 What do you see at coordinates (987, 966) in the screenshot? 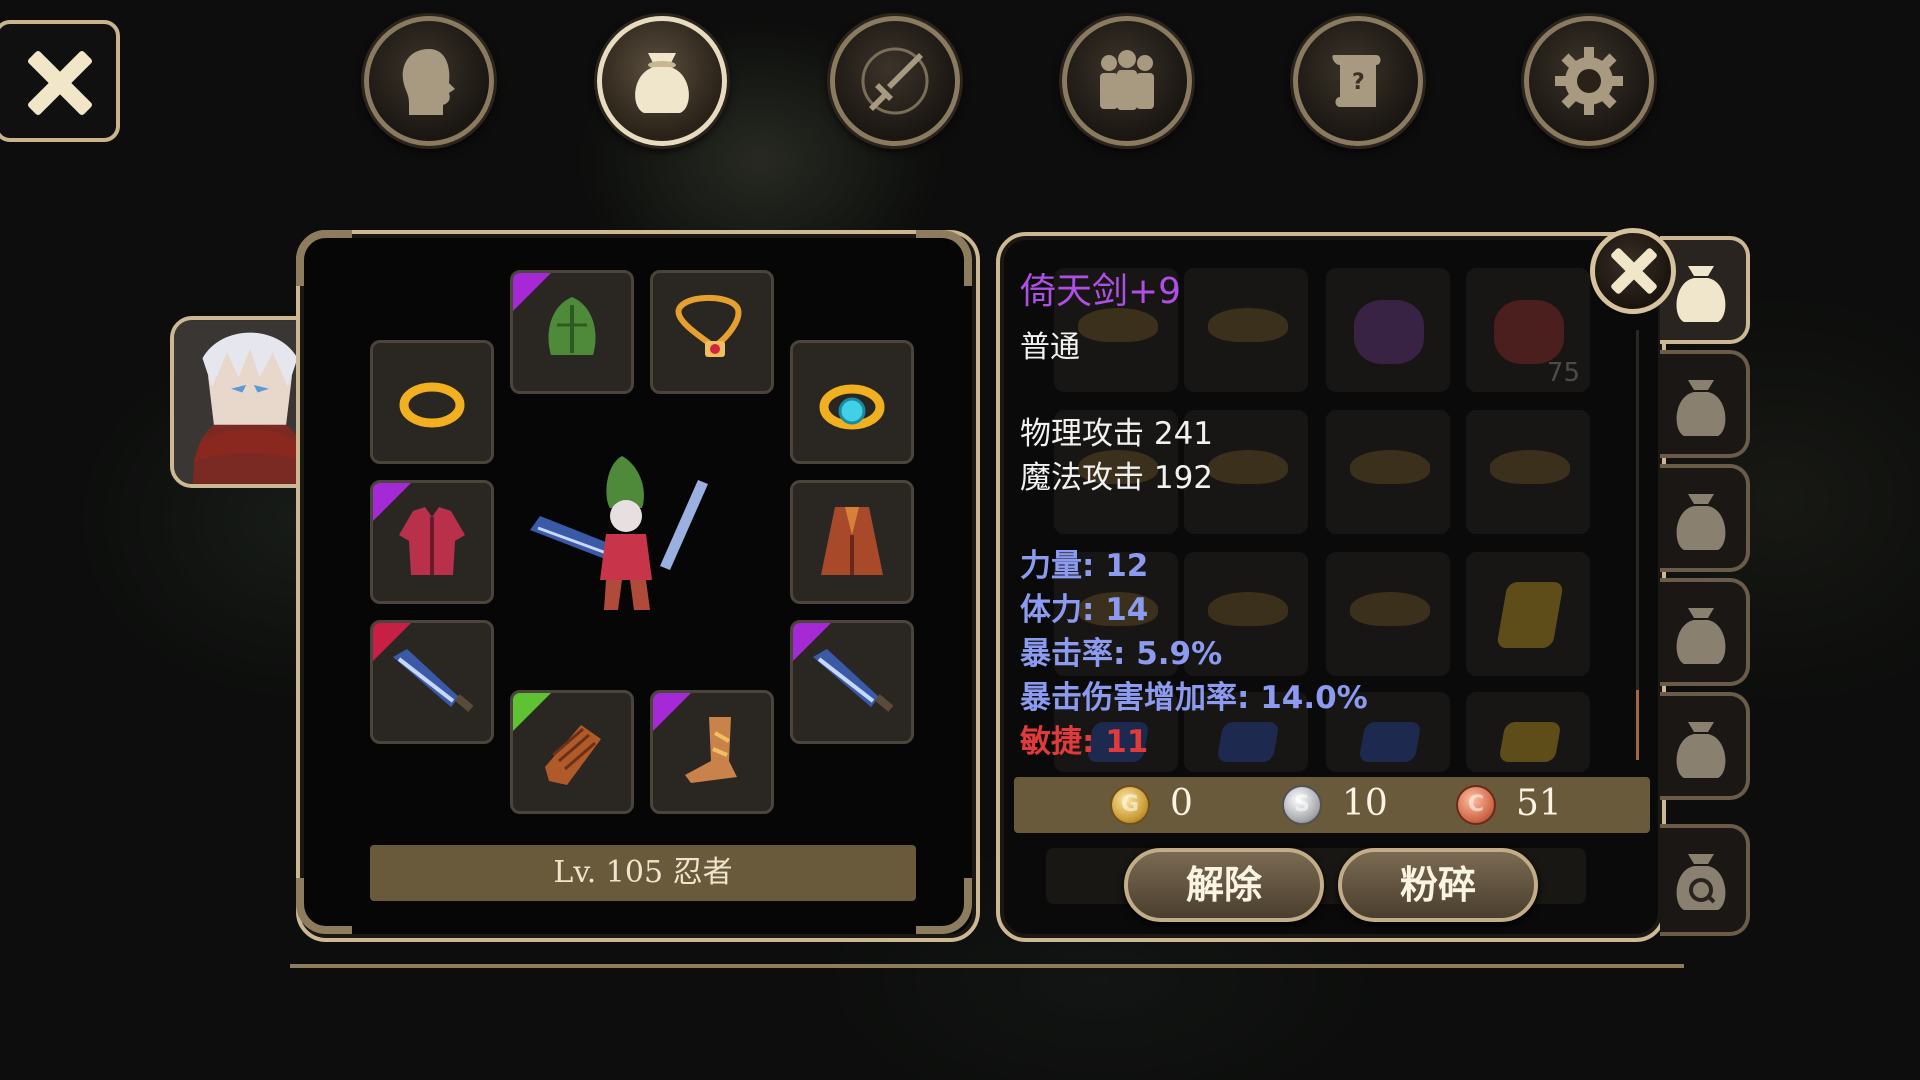
I see `divider-line` at bounding box center [987, 966].